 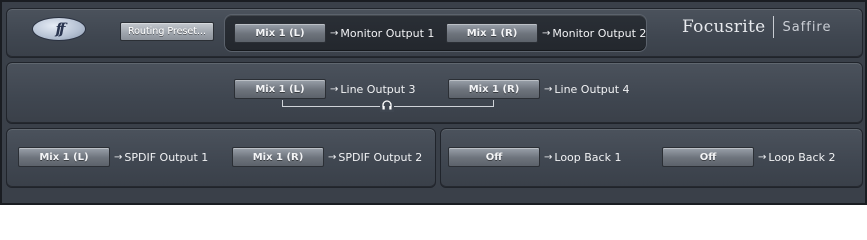 I want to click on monitor-output-1-text: Monitor Output 1, so click(x=387, y=33).